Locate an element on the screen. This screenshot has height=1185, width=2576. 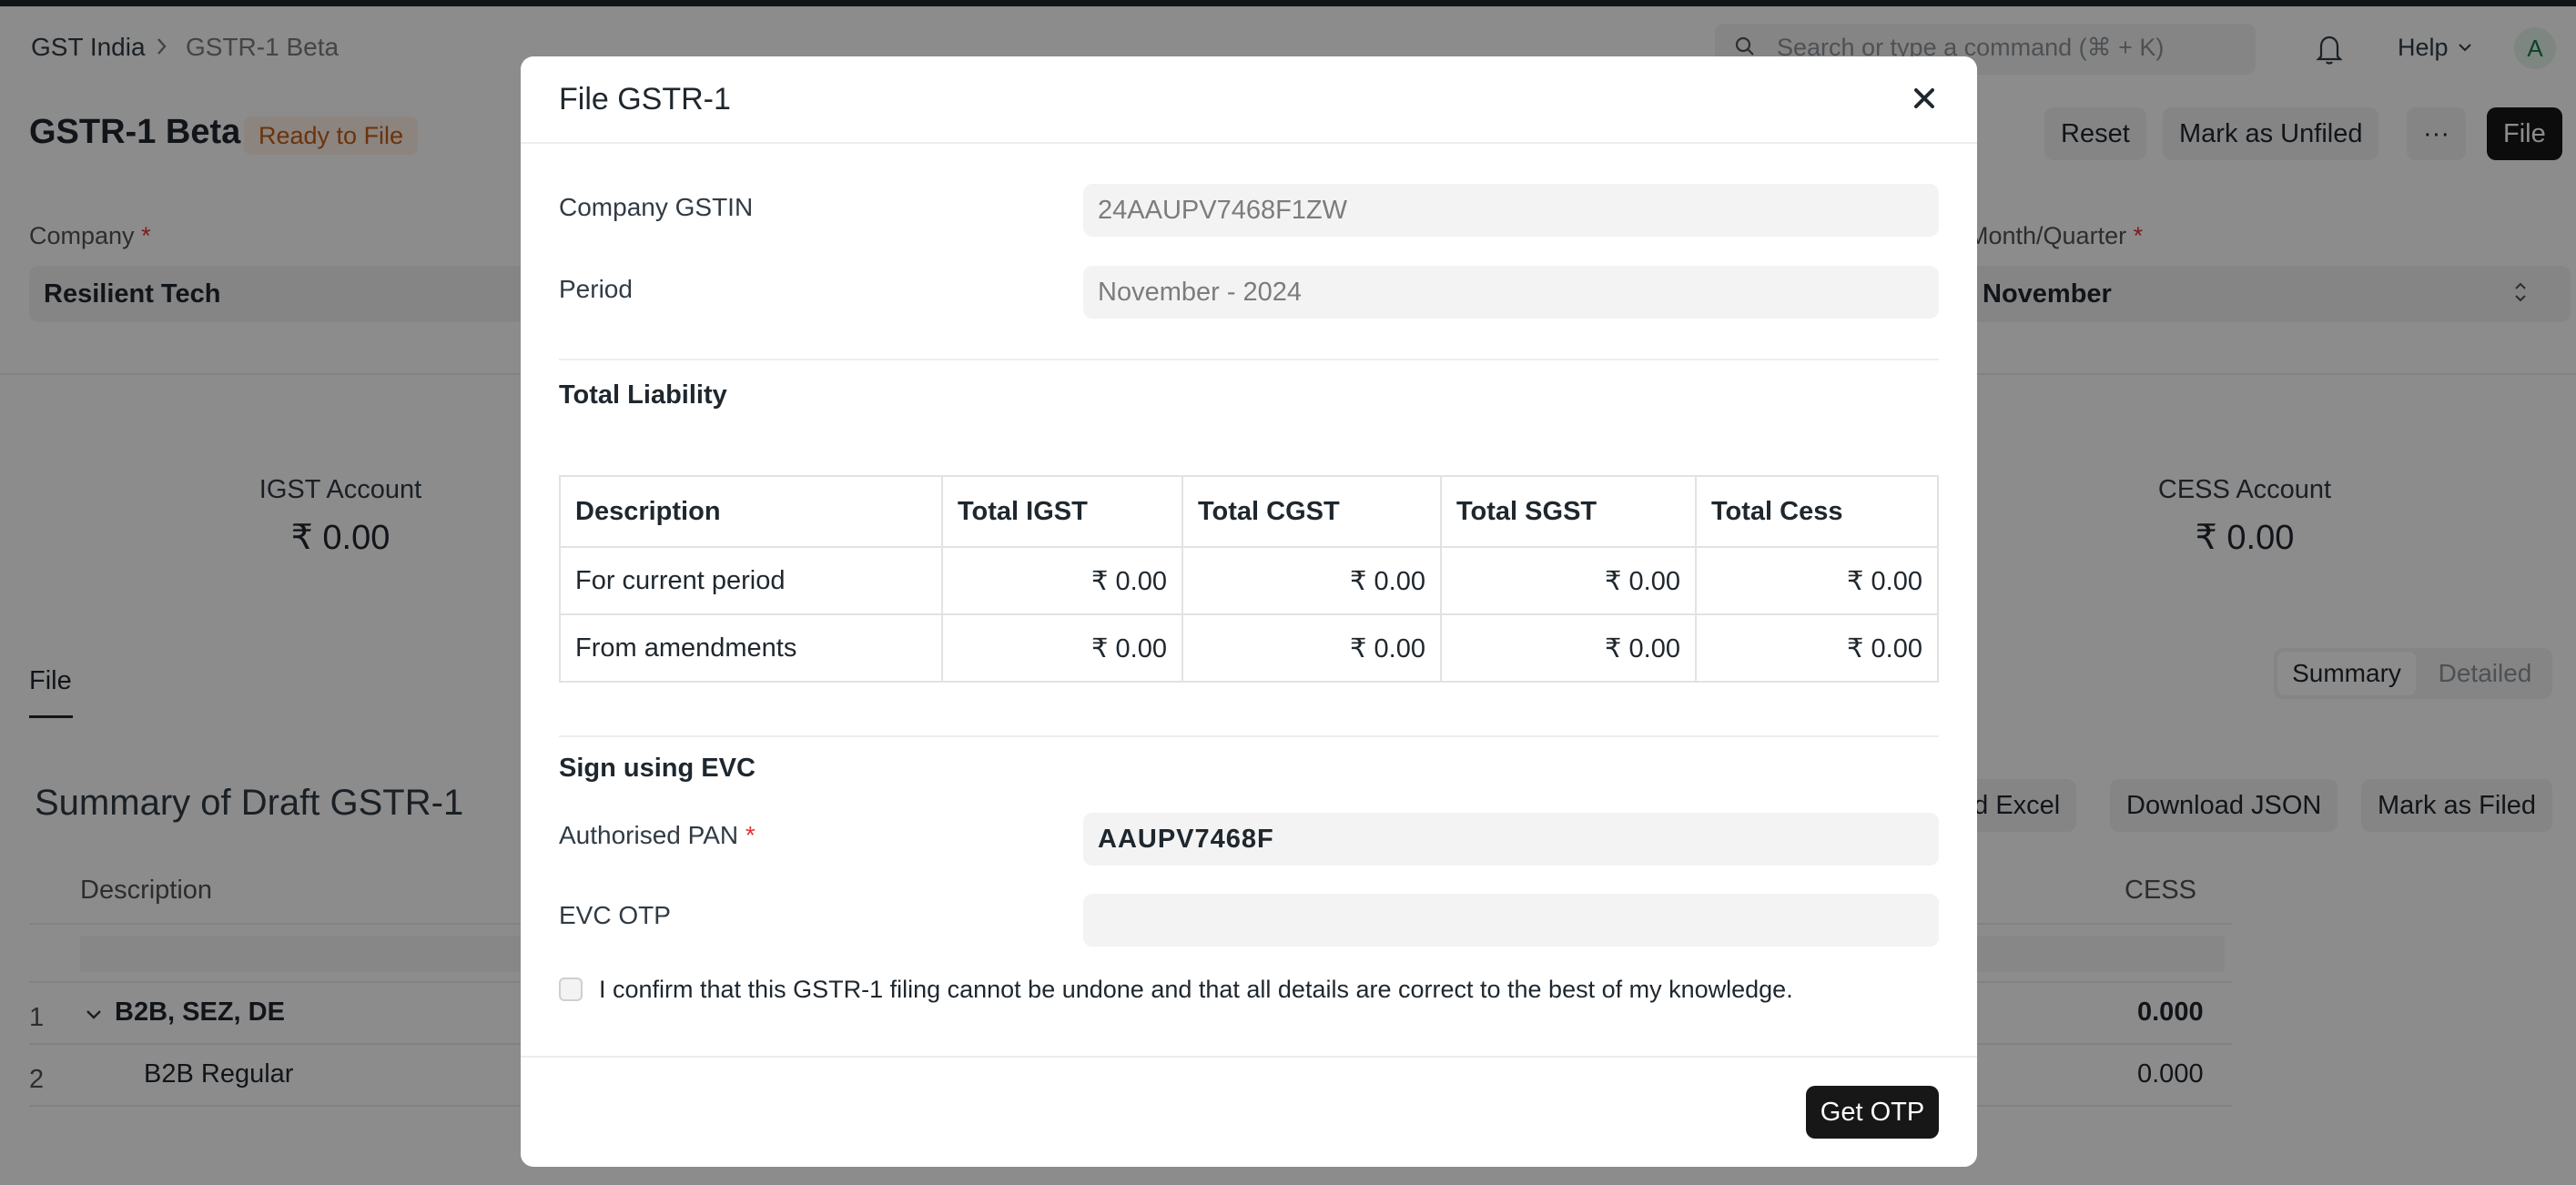
sign-evc-heading: Sign using EVC is located at coordinates (657, 769).